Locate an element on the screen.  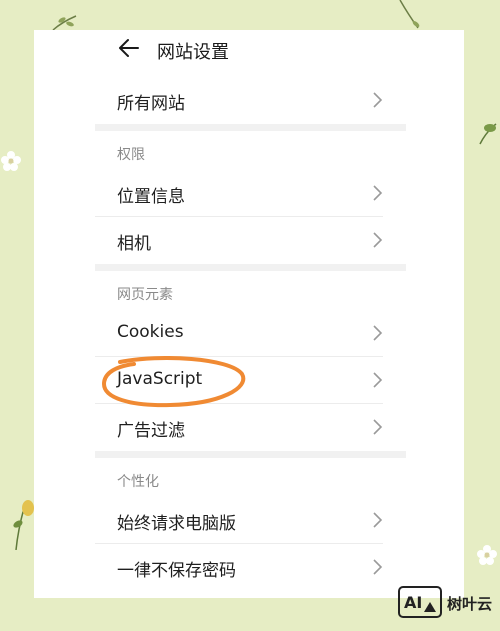
page-title: 网站设置 is located at coordinates (193, 52).